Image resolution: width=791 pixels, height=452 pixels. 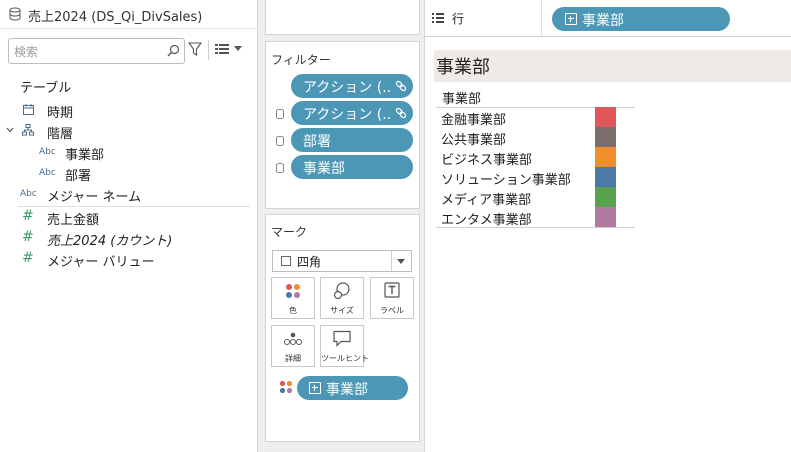 What do you see at coordinates (60, 113) in the screenshot?
I see `field-label: 時期` at bounding box center [60, 113].